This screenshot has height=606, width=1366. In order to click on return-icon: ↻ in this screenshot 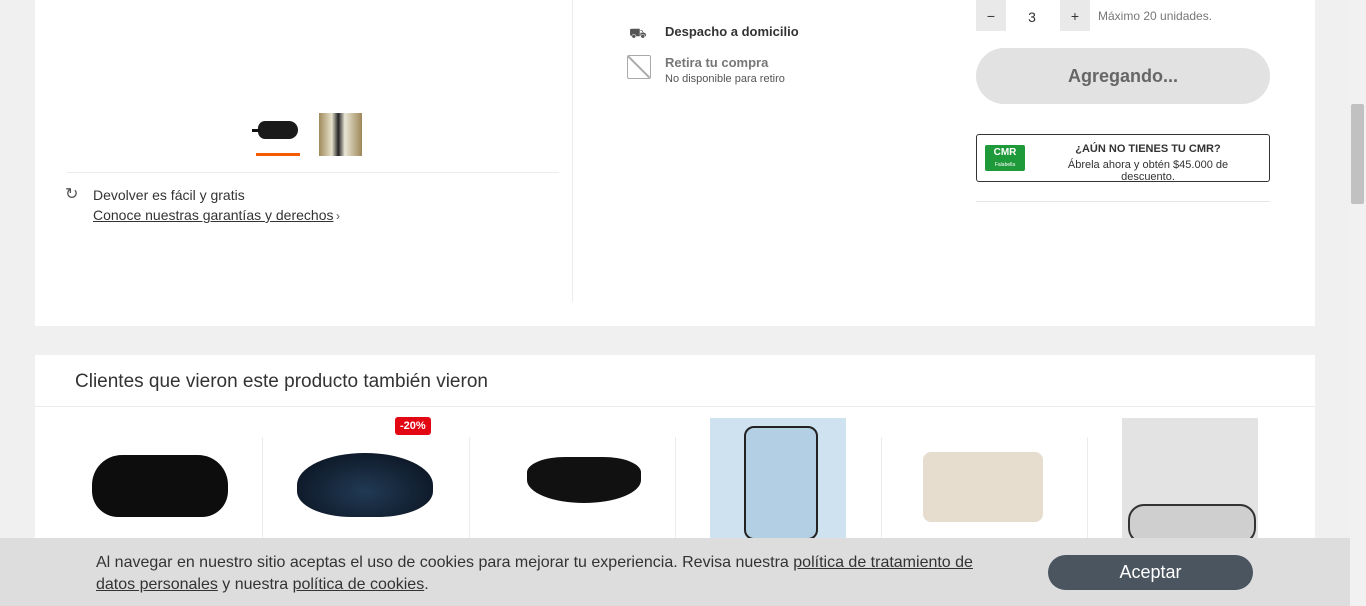, I will do `click(72, 194)`.